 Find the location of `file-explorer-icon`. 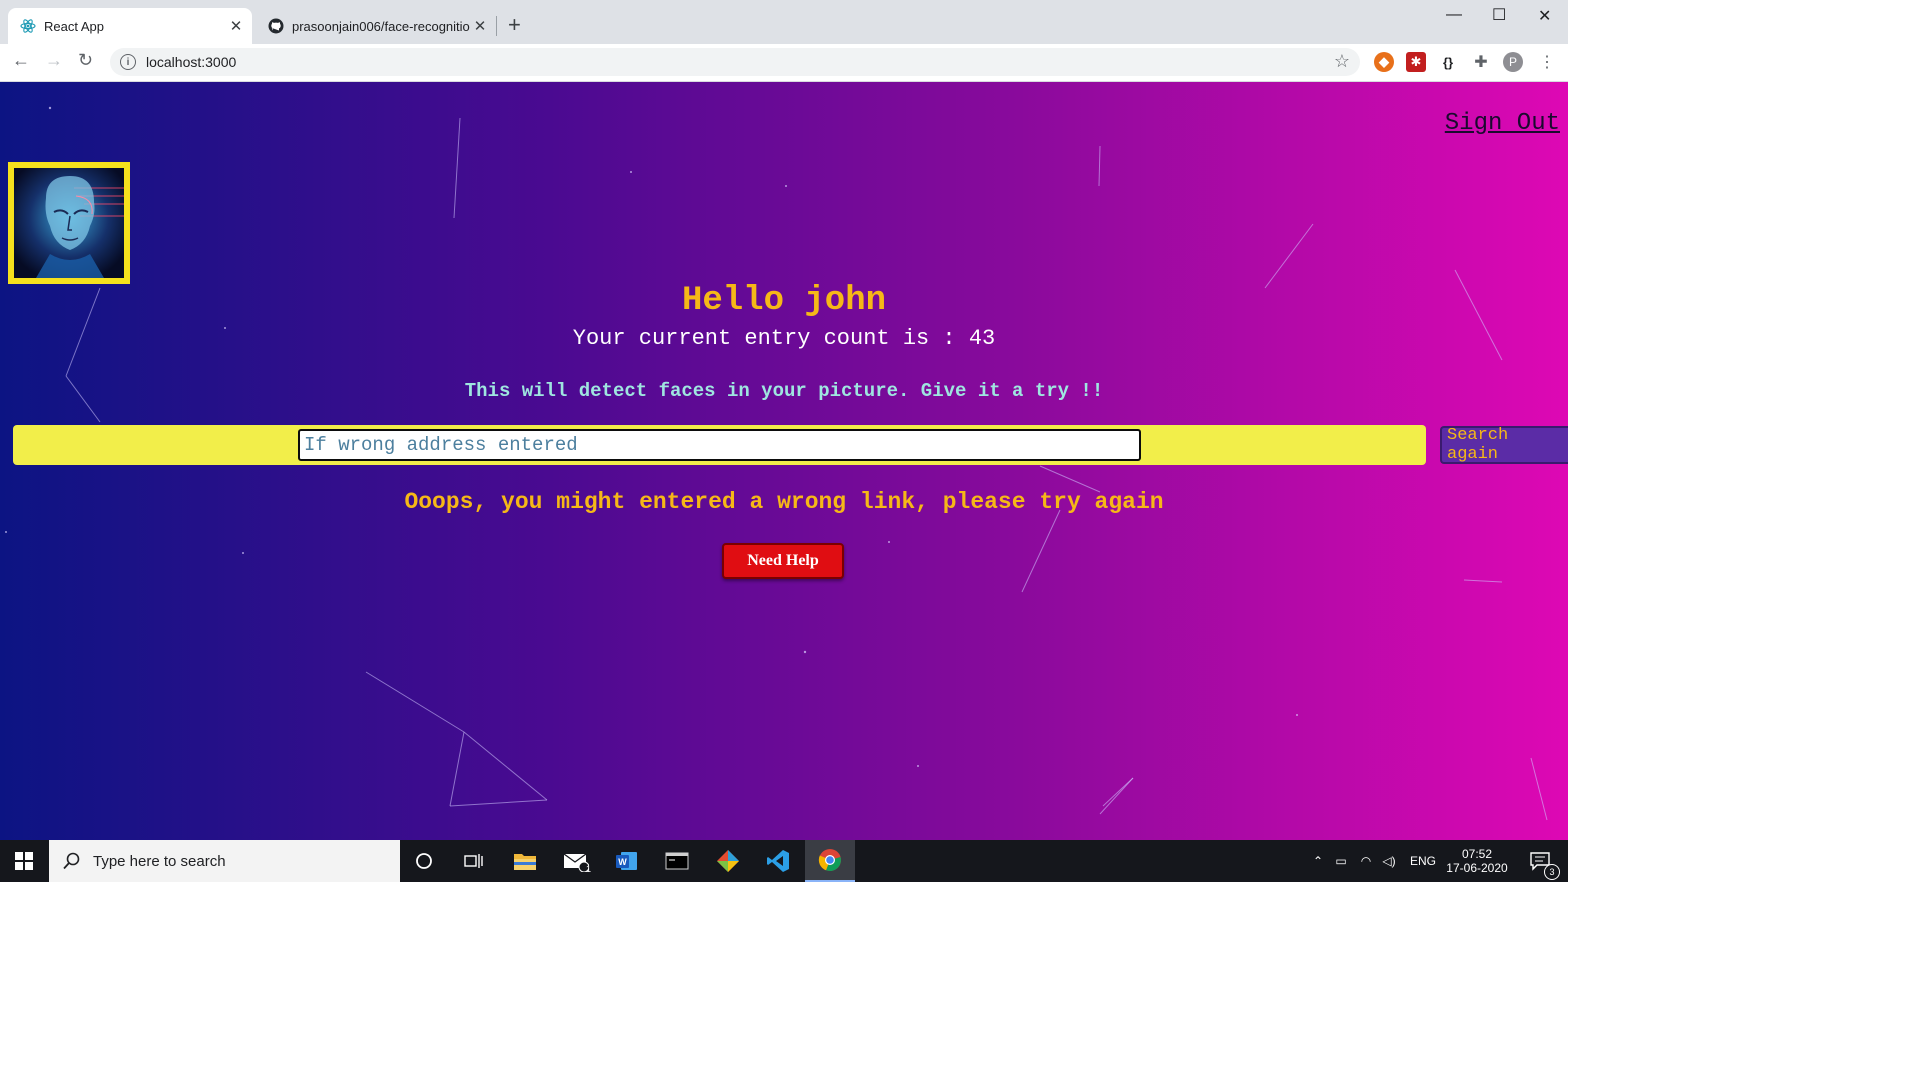

file-explorer-icon is located at coordinates (525, 861).